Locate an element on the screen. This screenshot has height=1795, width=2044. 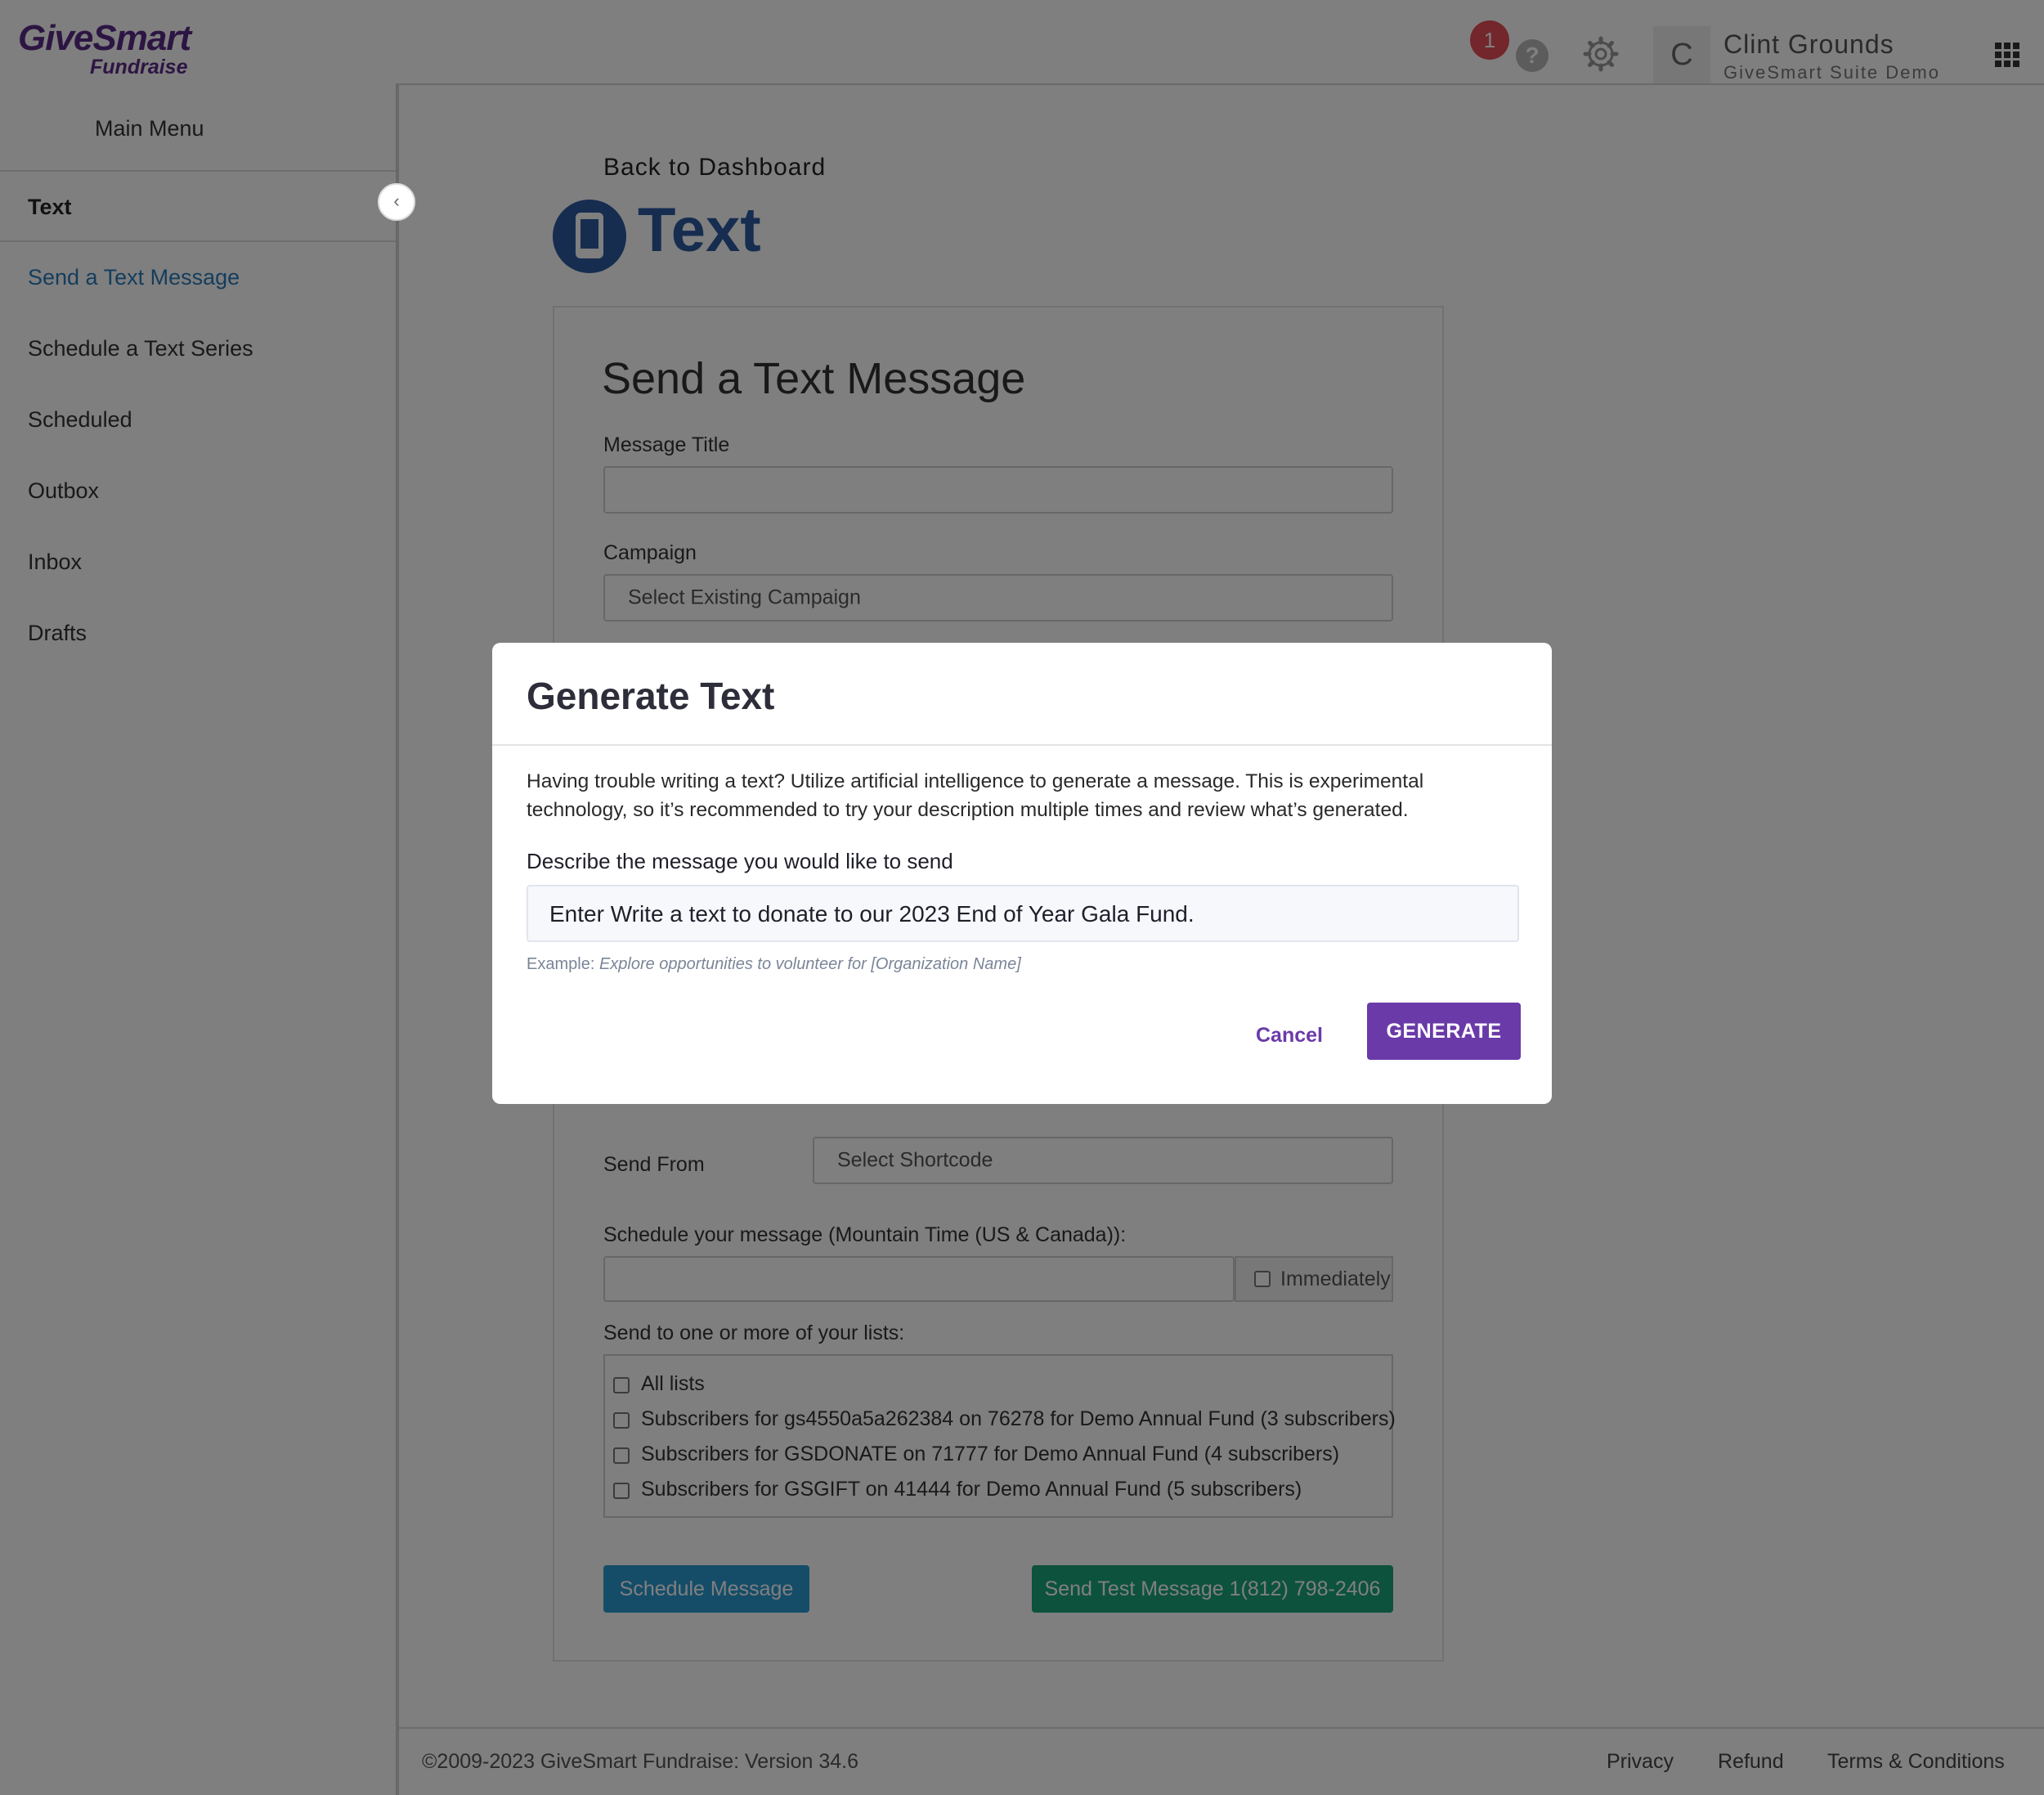
cancel-button: Cancel is located at coordinates (1289, 1035).